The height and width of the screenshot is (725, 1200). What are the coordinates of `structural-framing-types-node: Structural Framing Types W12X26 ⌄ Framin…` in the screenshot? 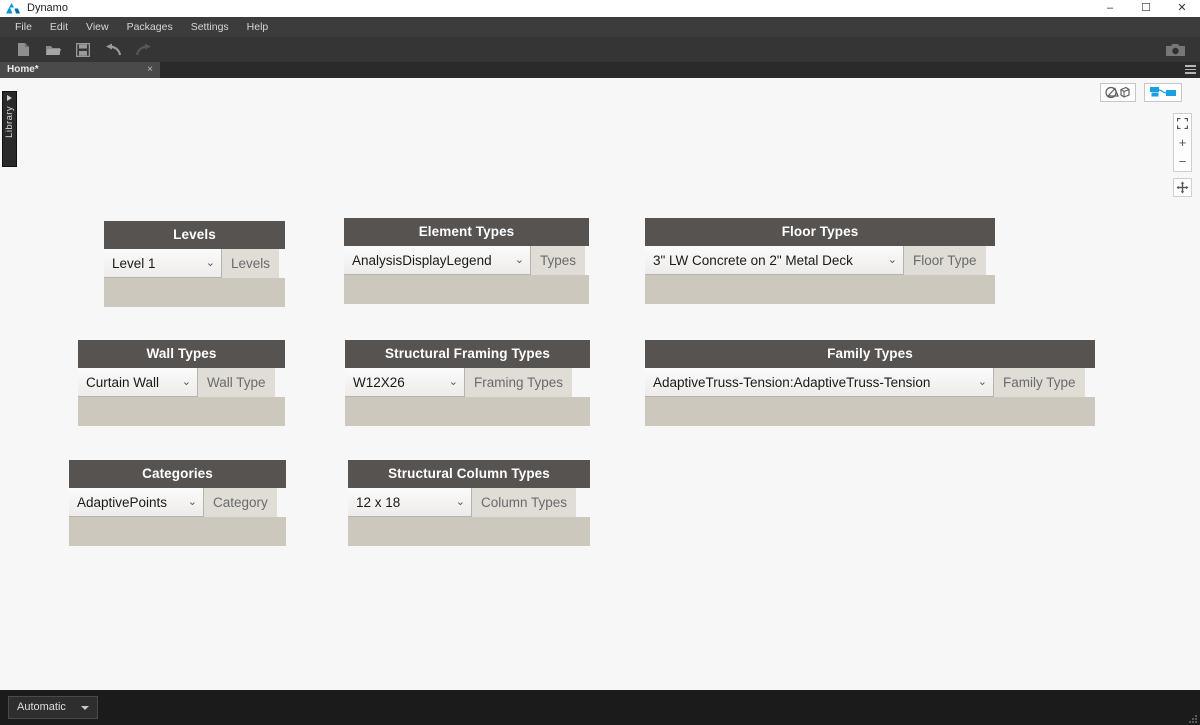 It's located at (467, 383).